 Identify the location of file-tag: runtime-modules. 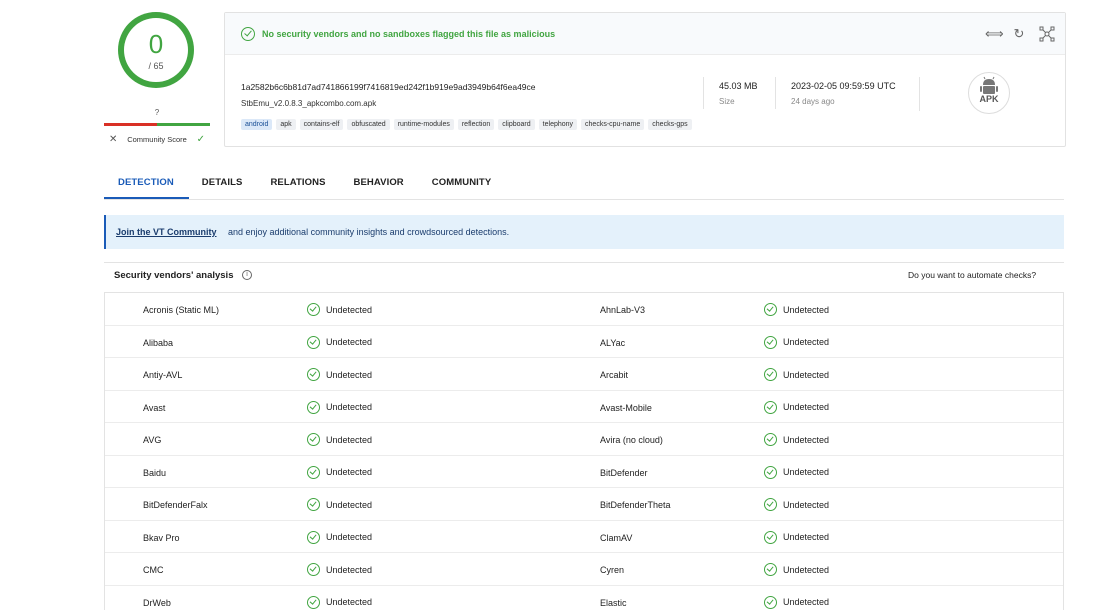
(423, 124).